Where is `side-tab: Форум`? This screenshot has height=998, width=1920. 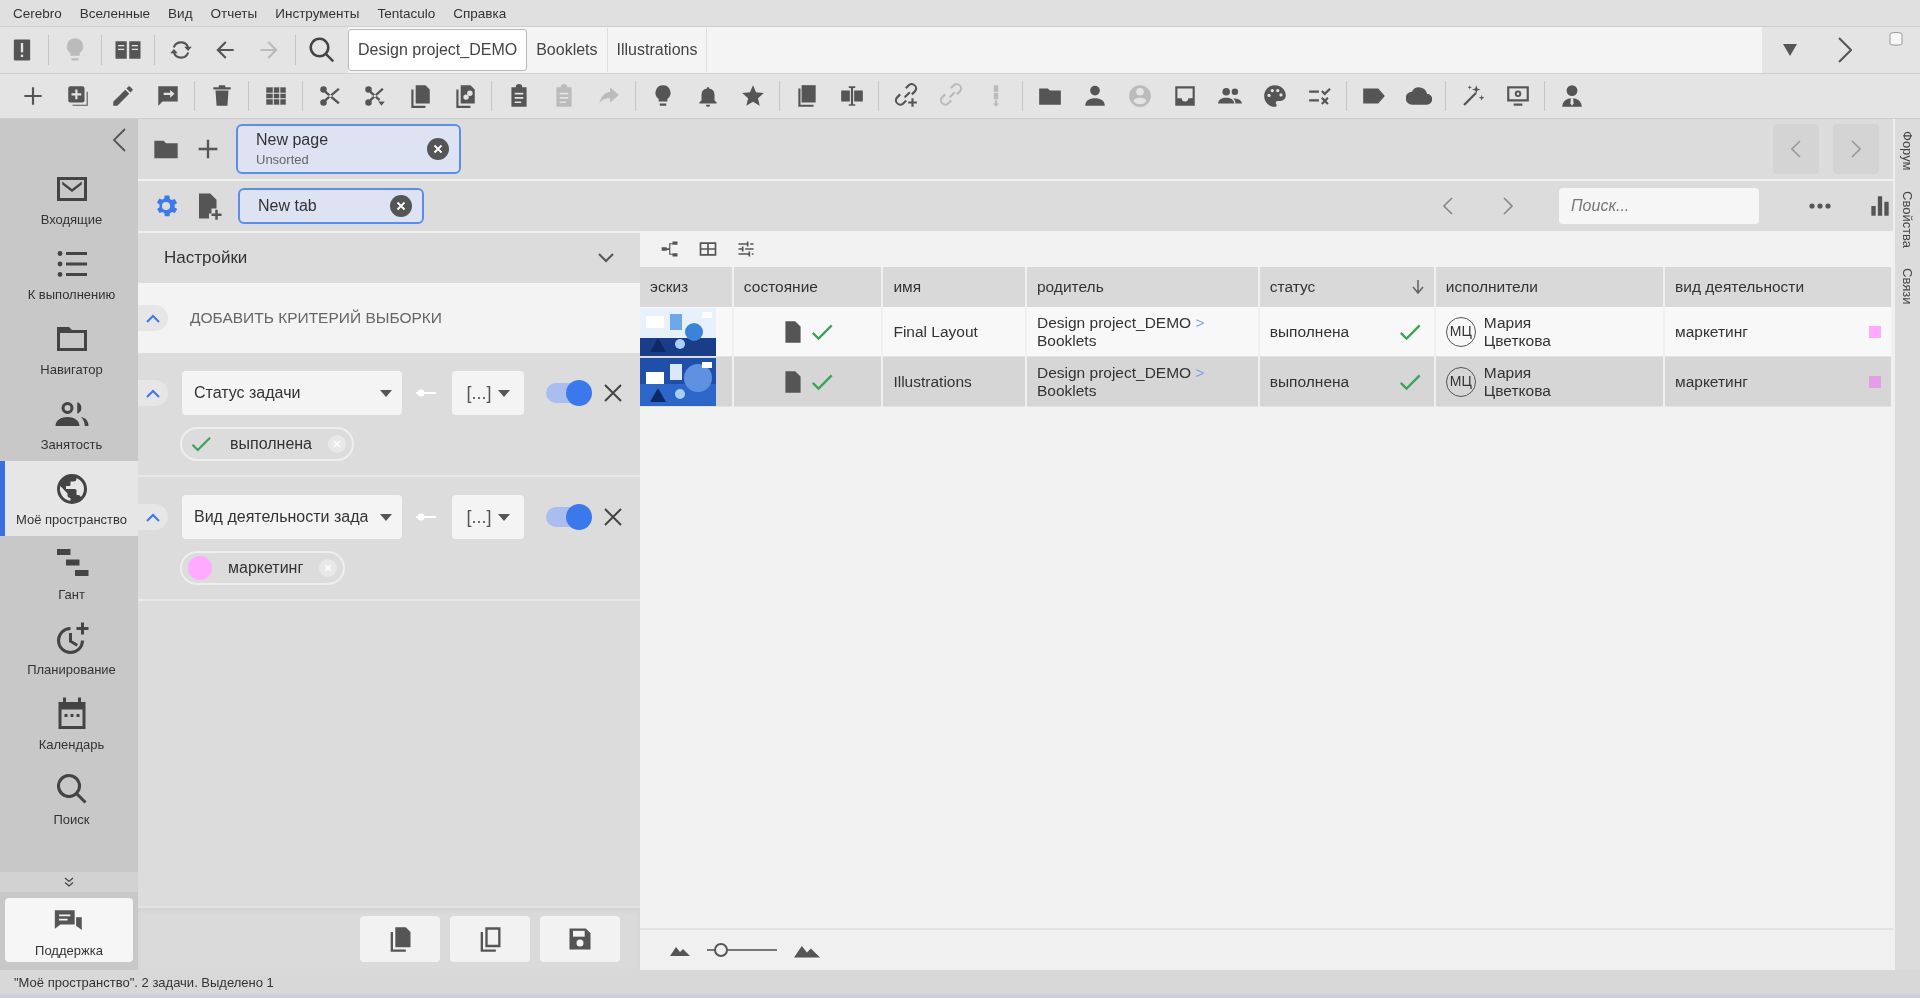
side-tab: Форум is located at coordinates (1907, 151).